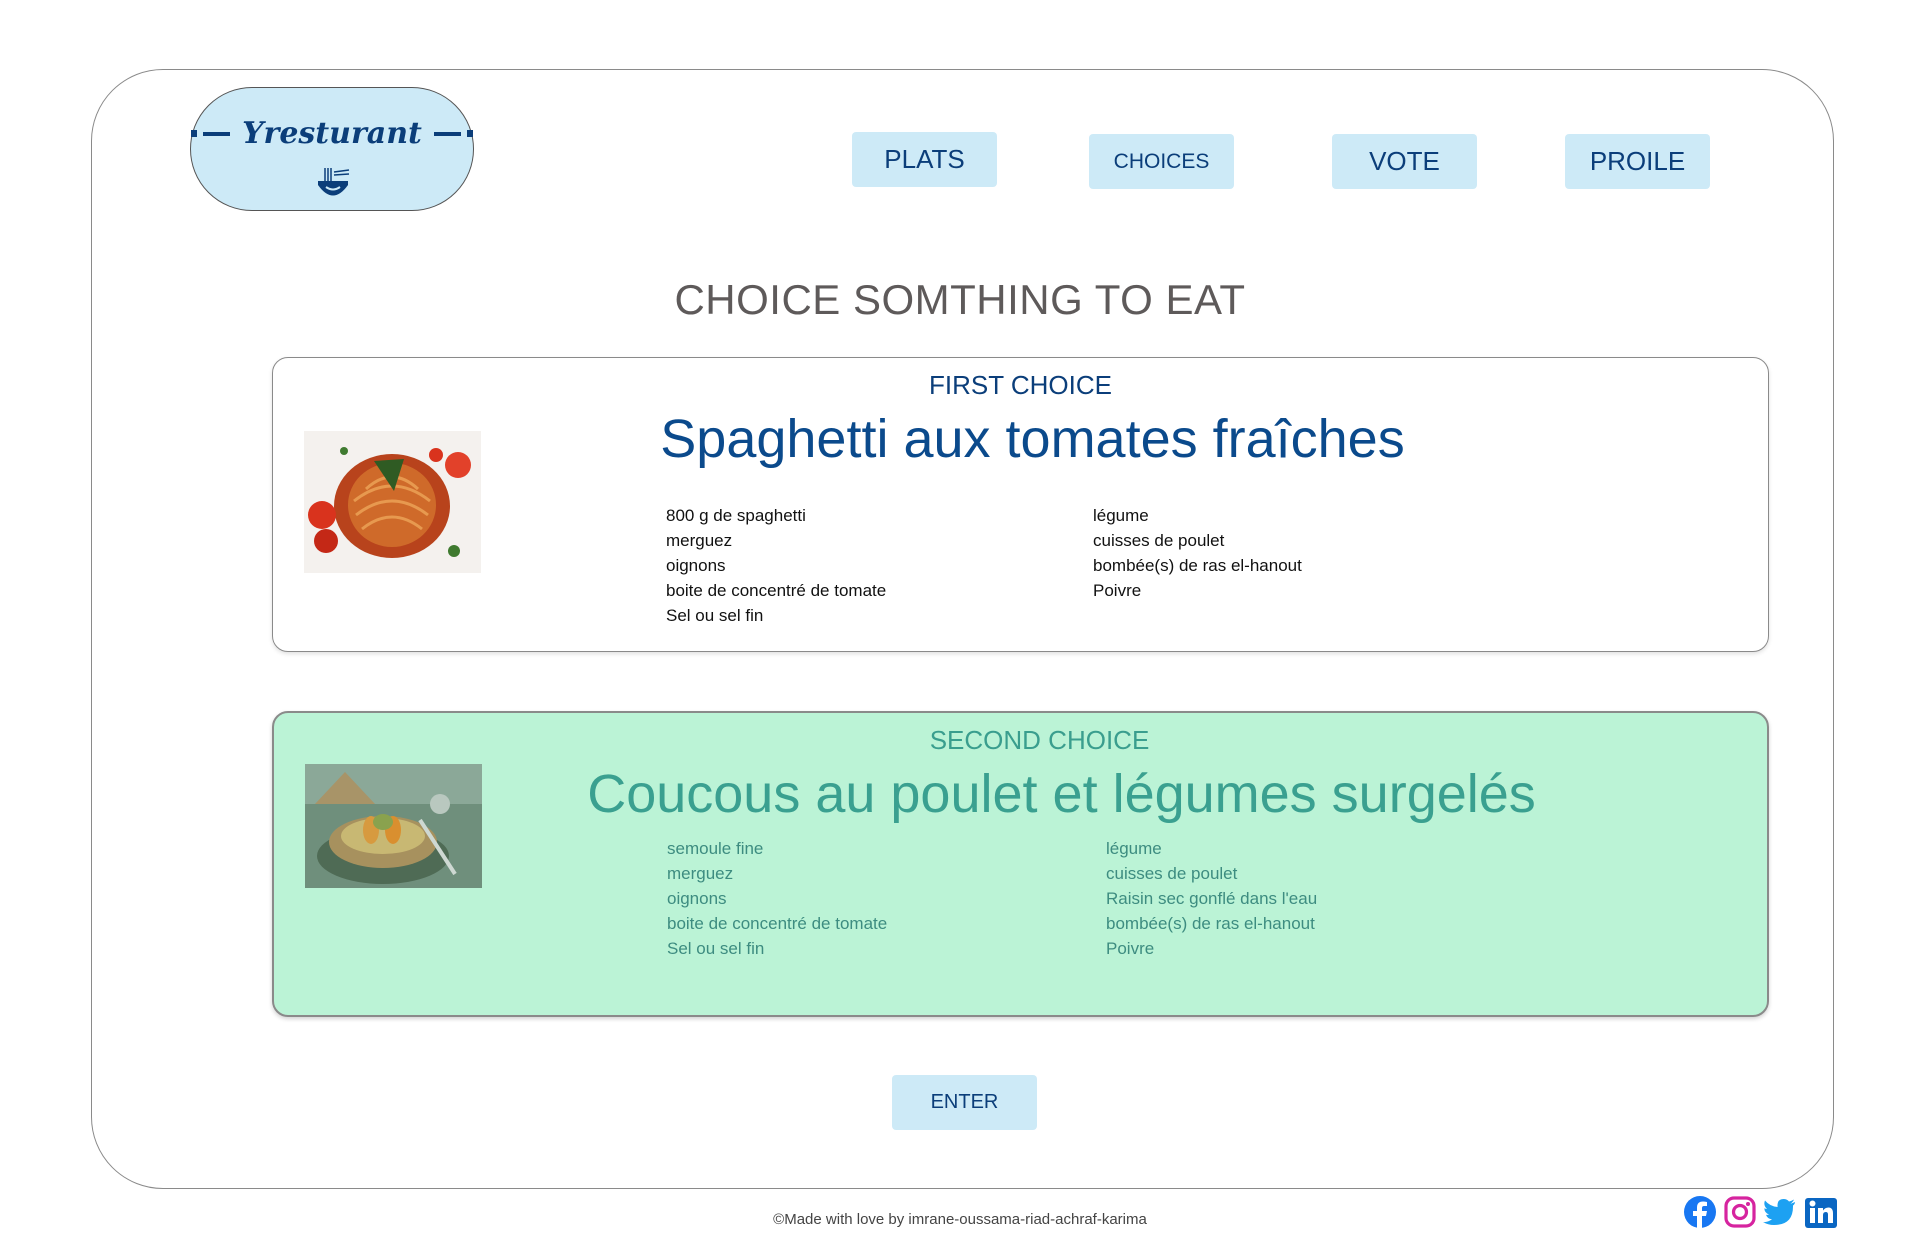 This screenshot has height=1237, width=1920. I want to click on enter-button: ENTER, so click(964, 1102).